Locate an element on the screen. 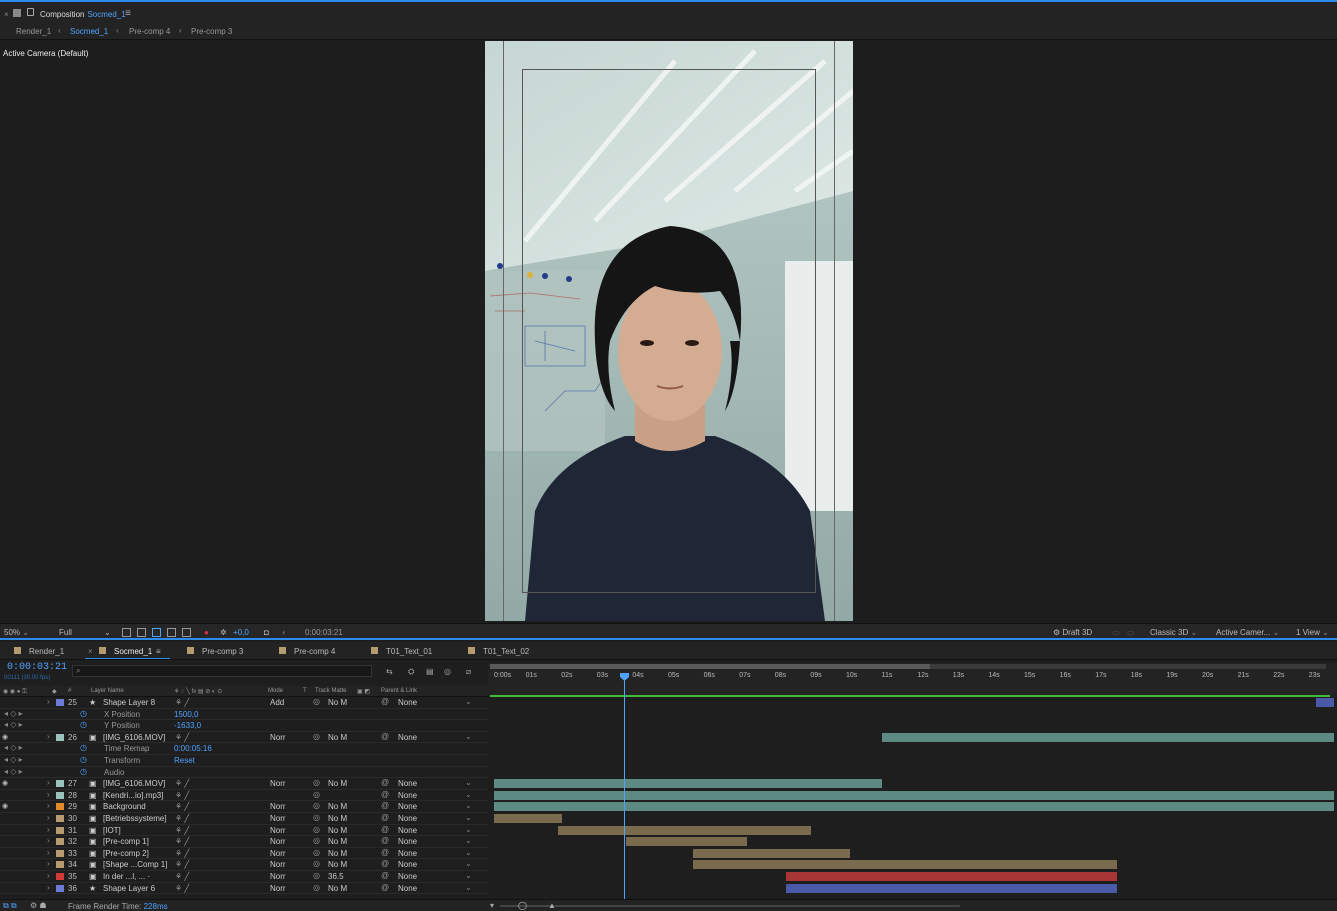 This screenshot has width=1337, height=911. layer-row: › 25 ★ Shape Layer 8 ⚘ ╱ Add ◎ No M @ None ⌄ is located at coordinates (244, 703).